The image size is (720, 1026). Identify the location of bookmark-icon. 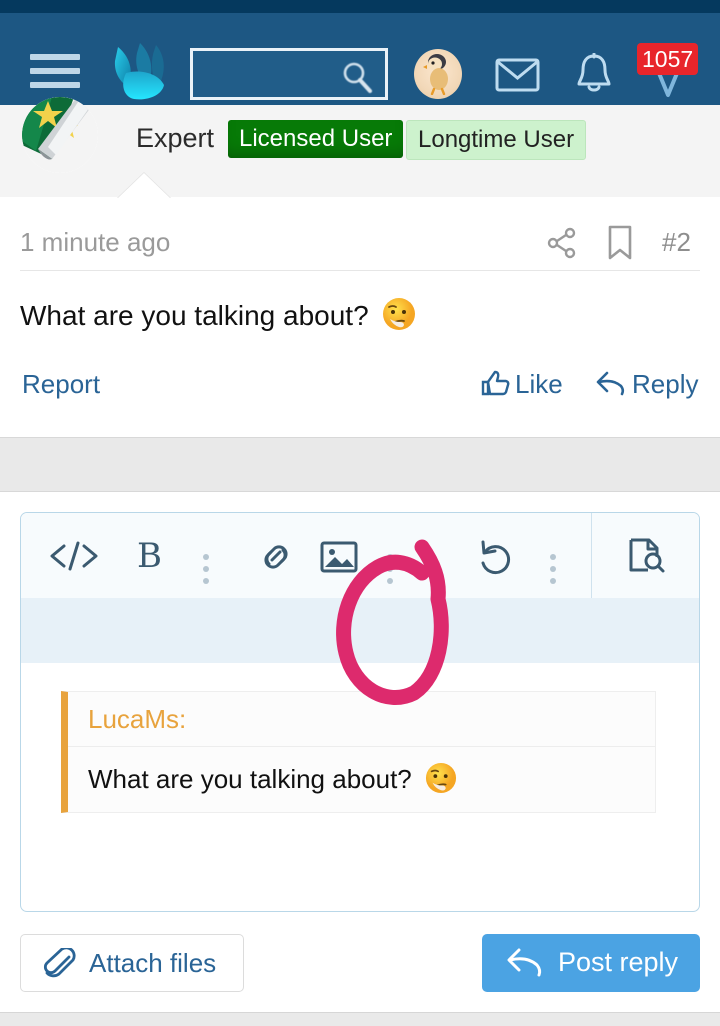
(620, 243).